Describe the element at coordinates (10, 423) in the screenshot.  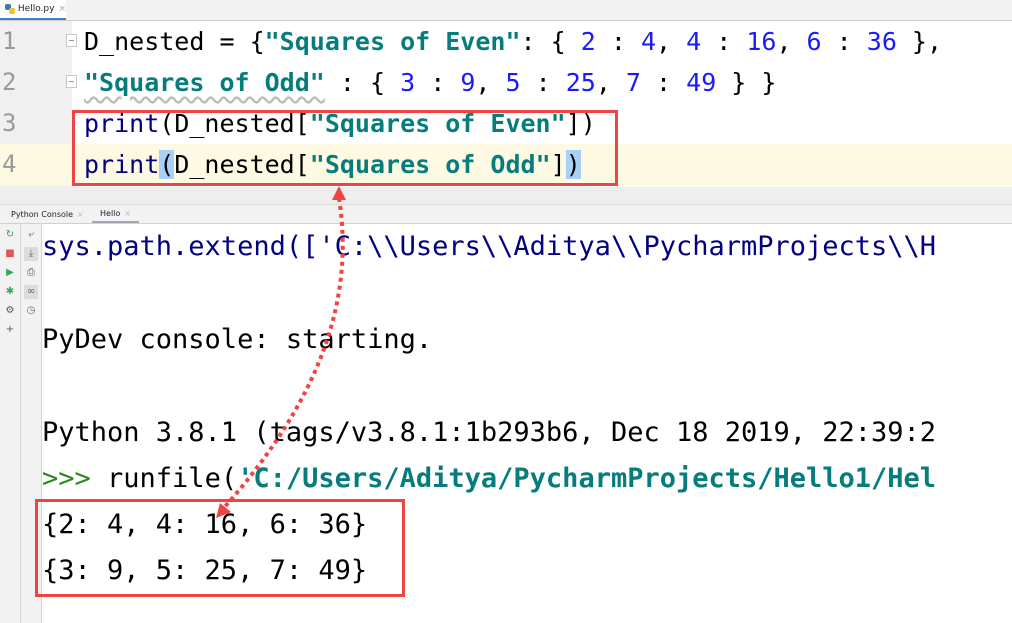
I see `console-toolbar-left: ↻ ■ ▶ ✱ ⚙ +` at that location.